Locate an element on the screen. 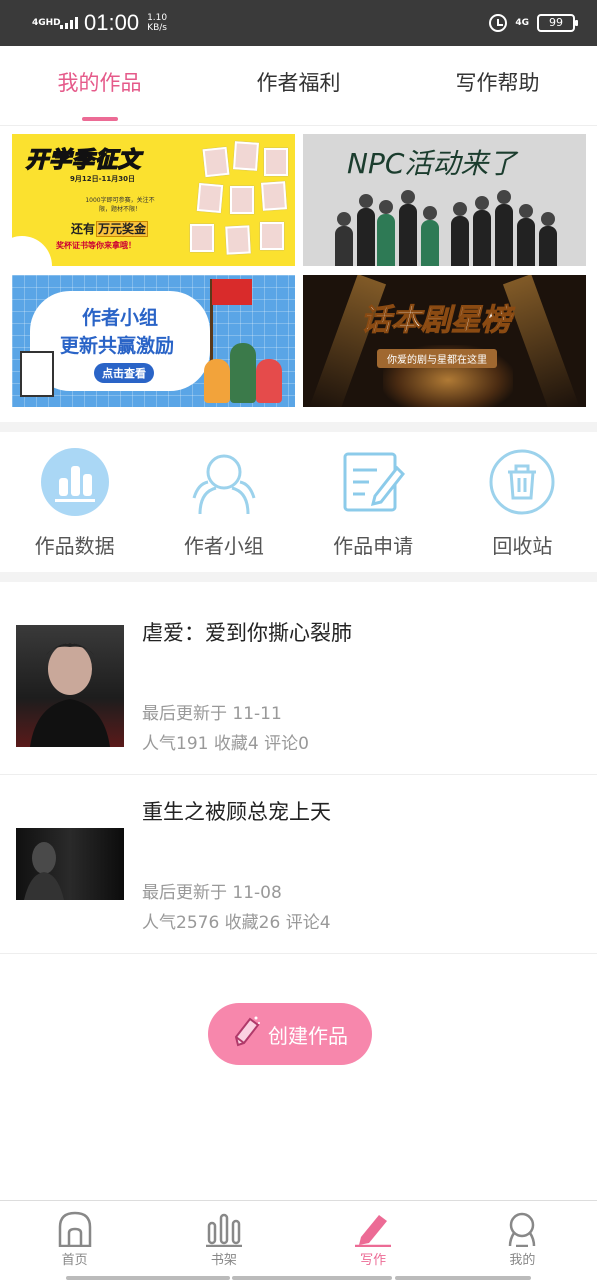 The width and height of the screenshot is (597, 1280). nav-bookshelf: 书架 is located at coordinates (223, 1240).